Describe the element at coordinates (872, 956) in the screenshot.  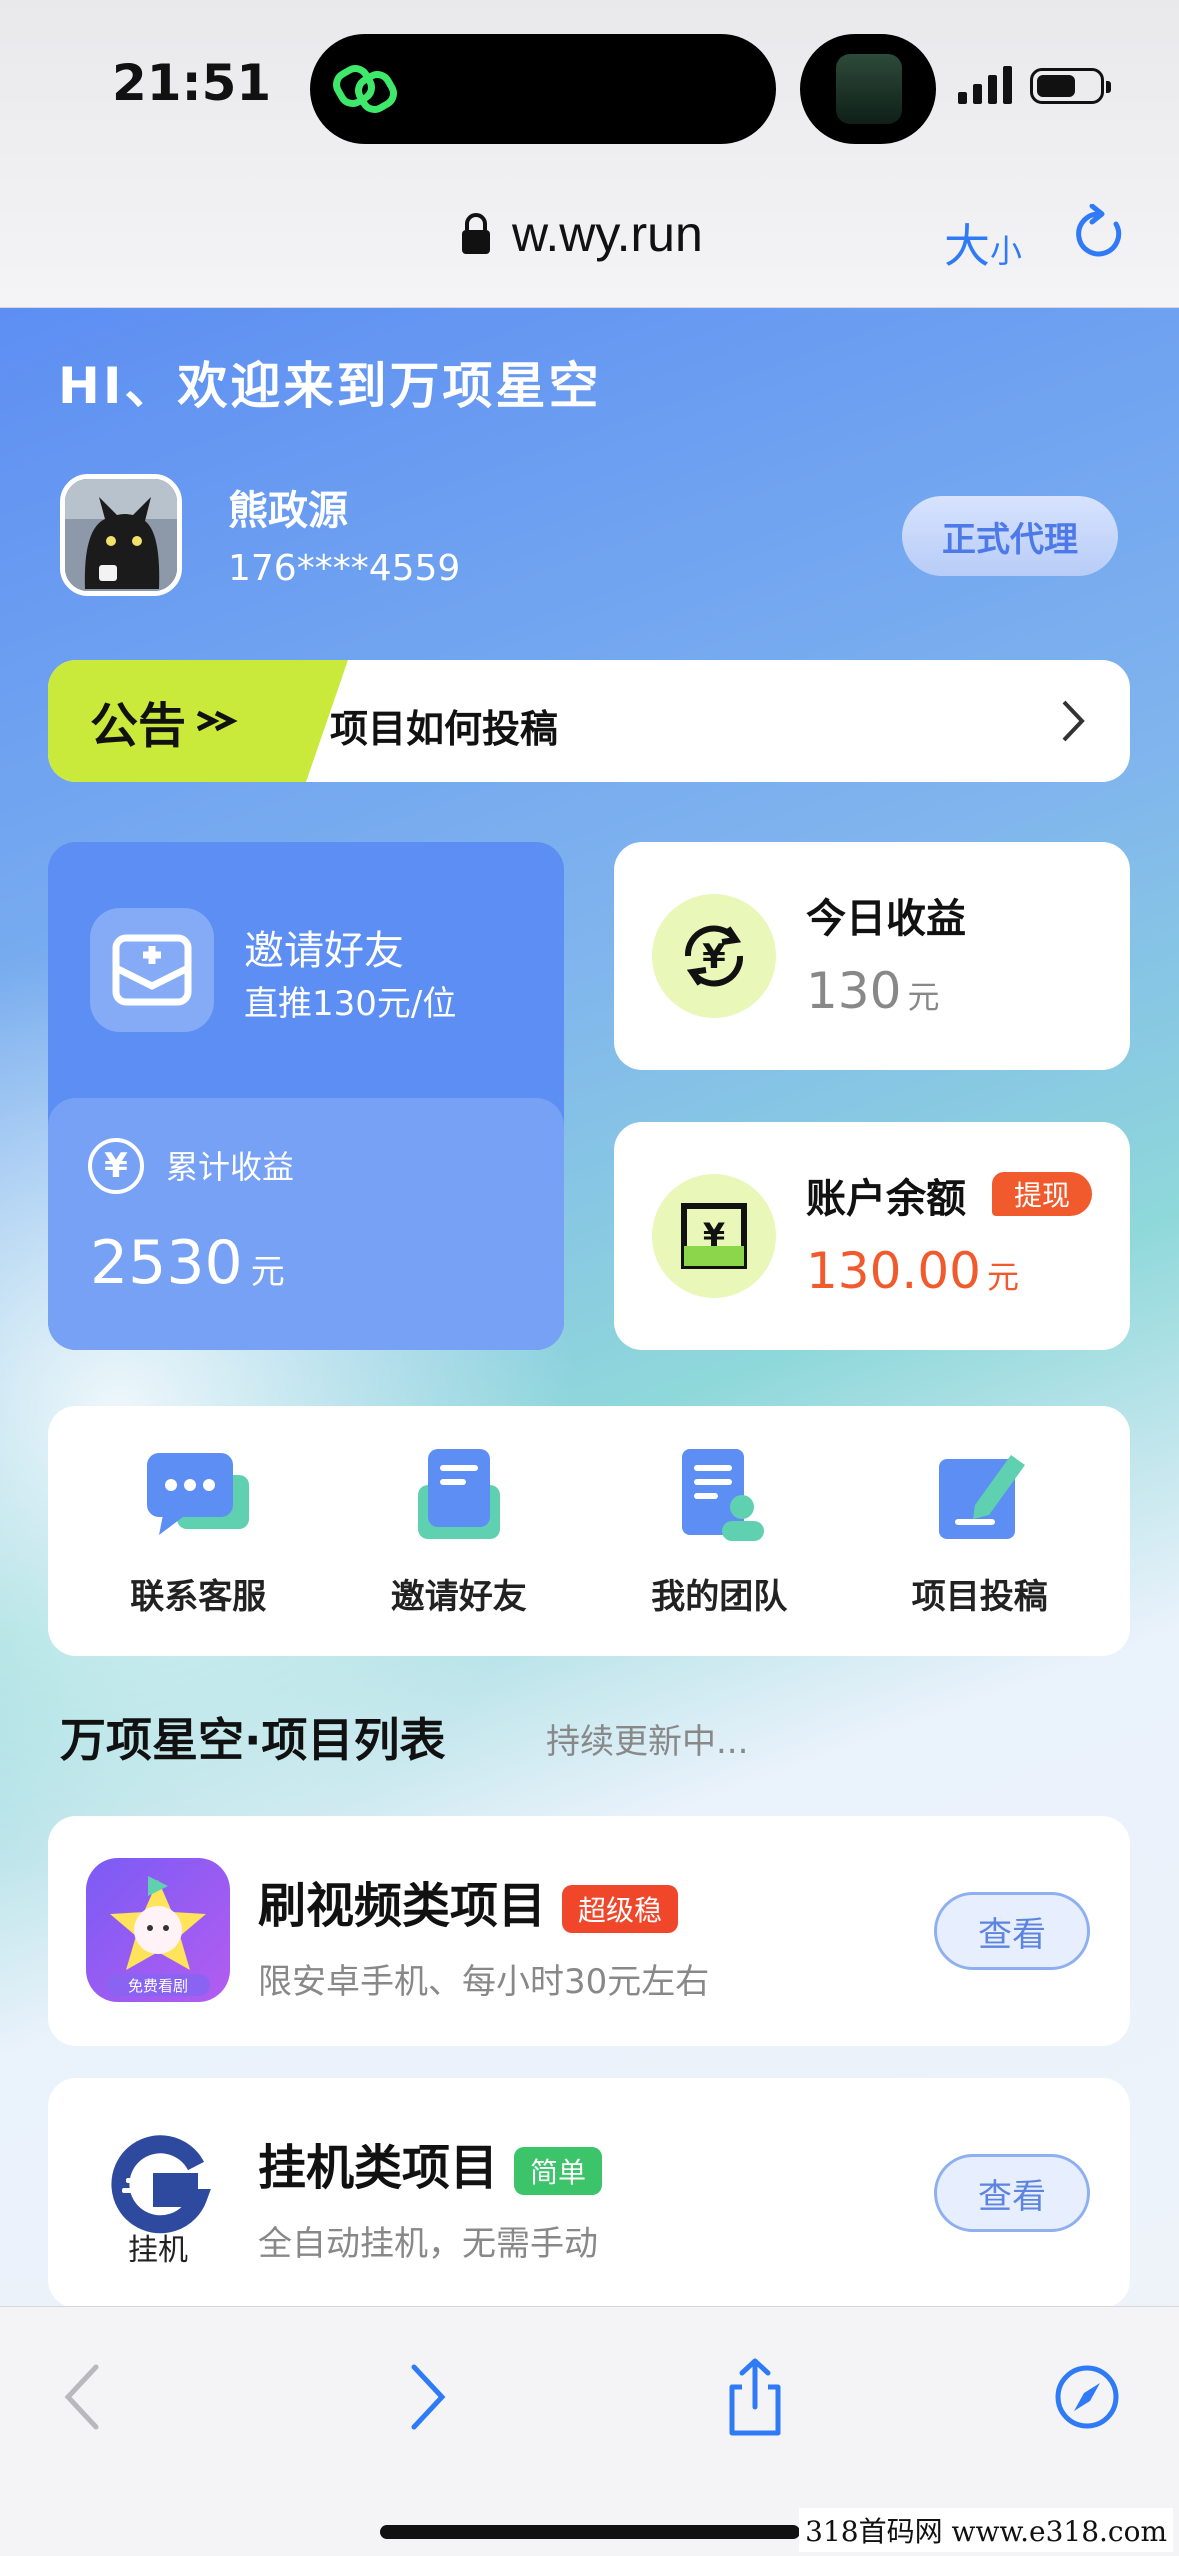
I see `today-earnings-card: ¥ 今日收益 130 元` at that location.